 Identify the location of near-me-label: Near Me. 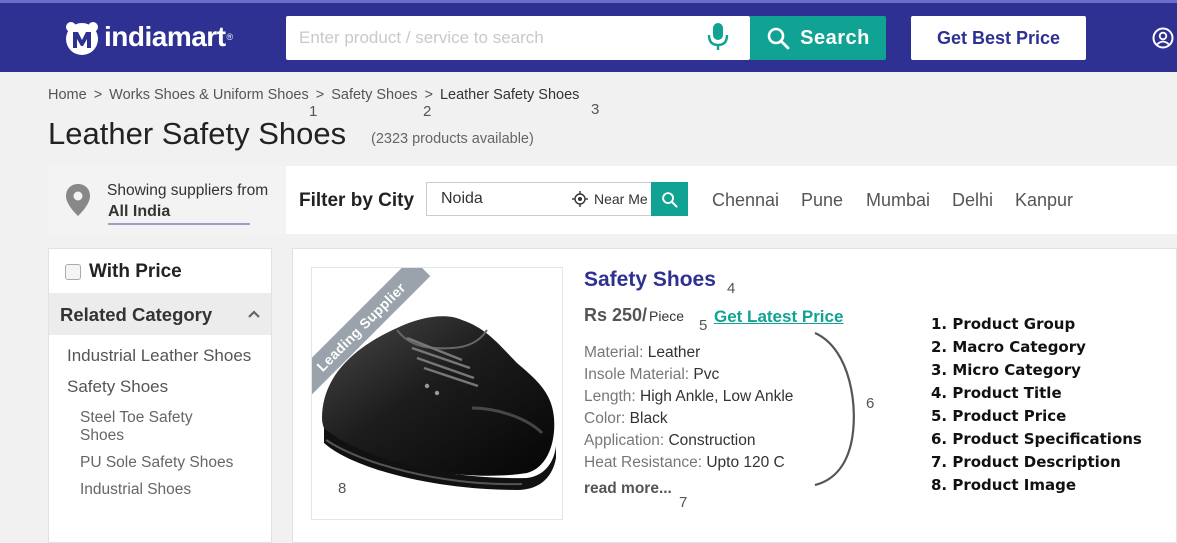
(621, 199).